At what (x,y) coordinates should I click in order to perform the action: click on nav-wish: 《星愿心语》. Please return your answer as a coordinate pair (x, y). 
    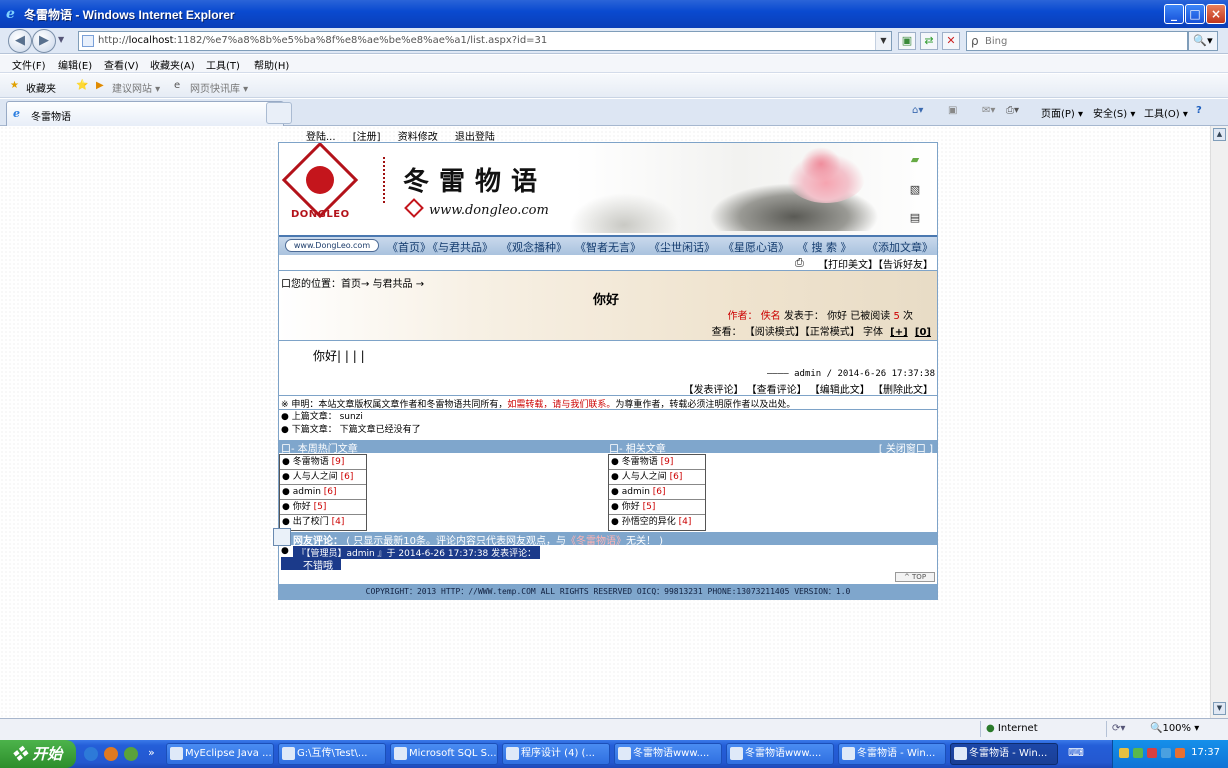
    Looking at the image, I should click on (756, 247).